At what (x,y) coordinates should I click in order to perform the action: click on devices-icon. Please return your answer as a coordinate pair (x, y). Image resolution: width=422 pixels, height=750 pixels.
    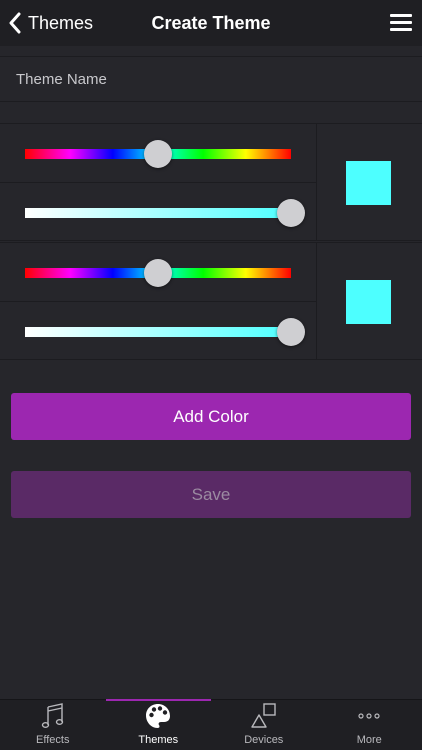
    Looking at the image, I should click on (263, 715).